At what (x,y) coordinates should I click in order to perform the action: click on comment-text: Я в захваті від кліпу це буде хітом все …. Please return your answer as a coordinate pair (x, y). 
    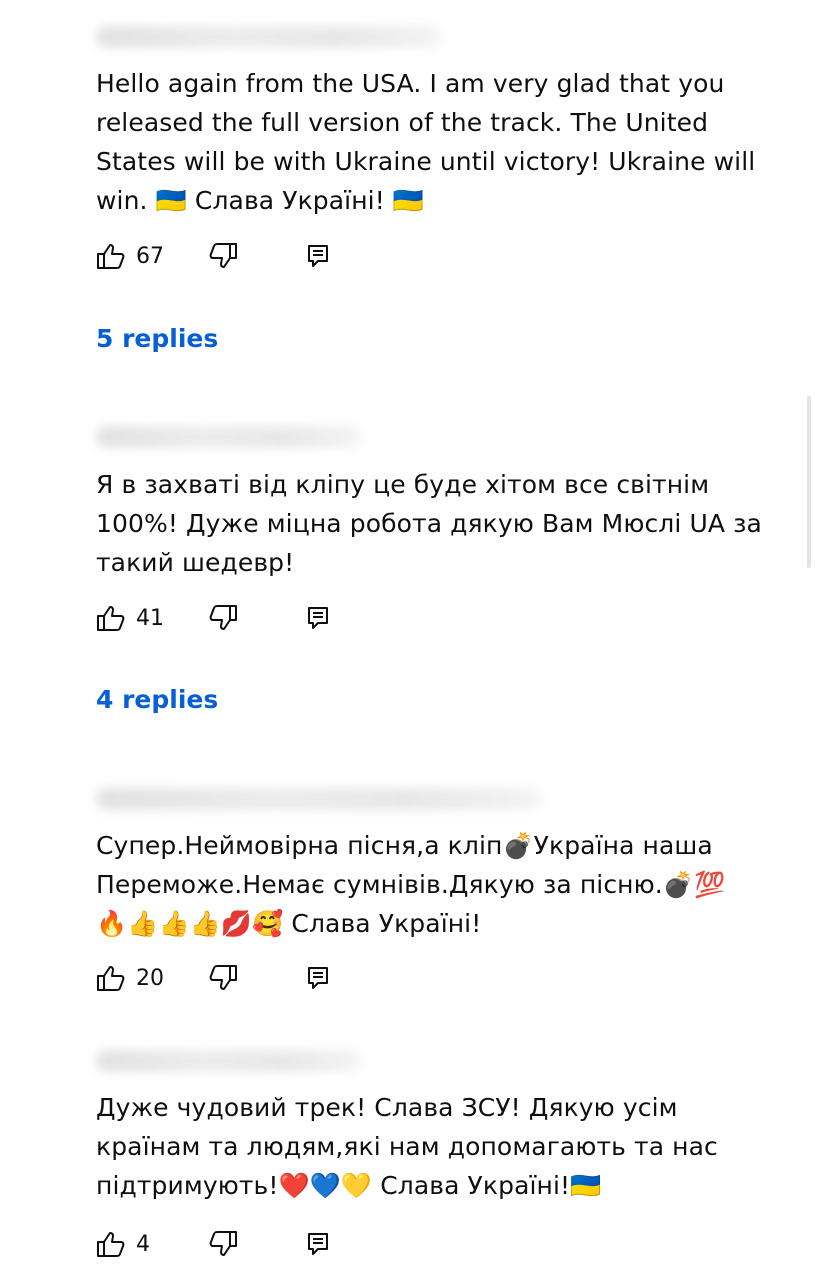
    Looking at the image, I should click on (429, 523).